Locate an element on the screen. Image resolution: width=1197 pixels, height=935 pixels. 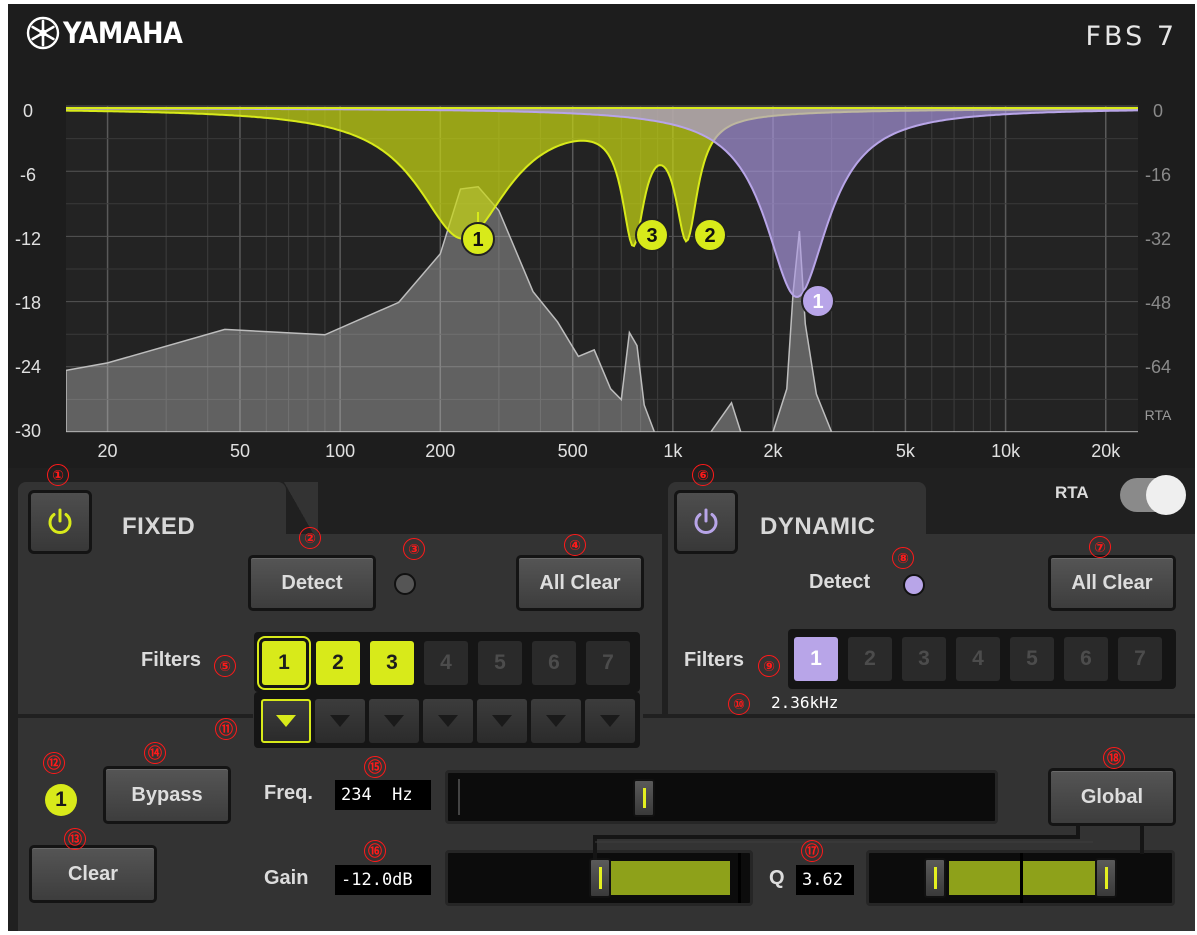
gain-readout: -12.0dB is located at coordinates (383, 880).